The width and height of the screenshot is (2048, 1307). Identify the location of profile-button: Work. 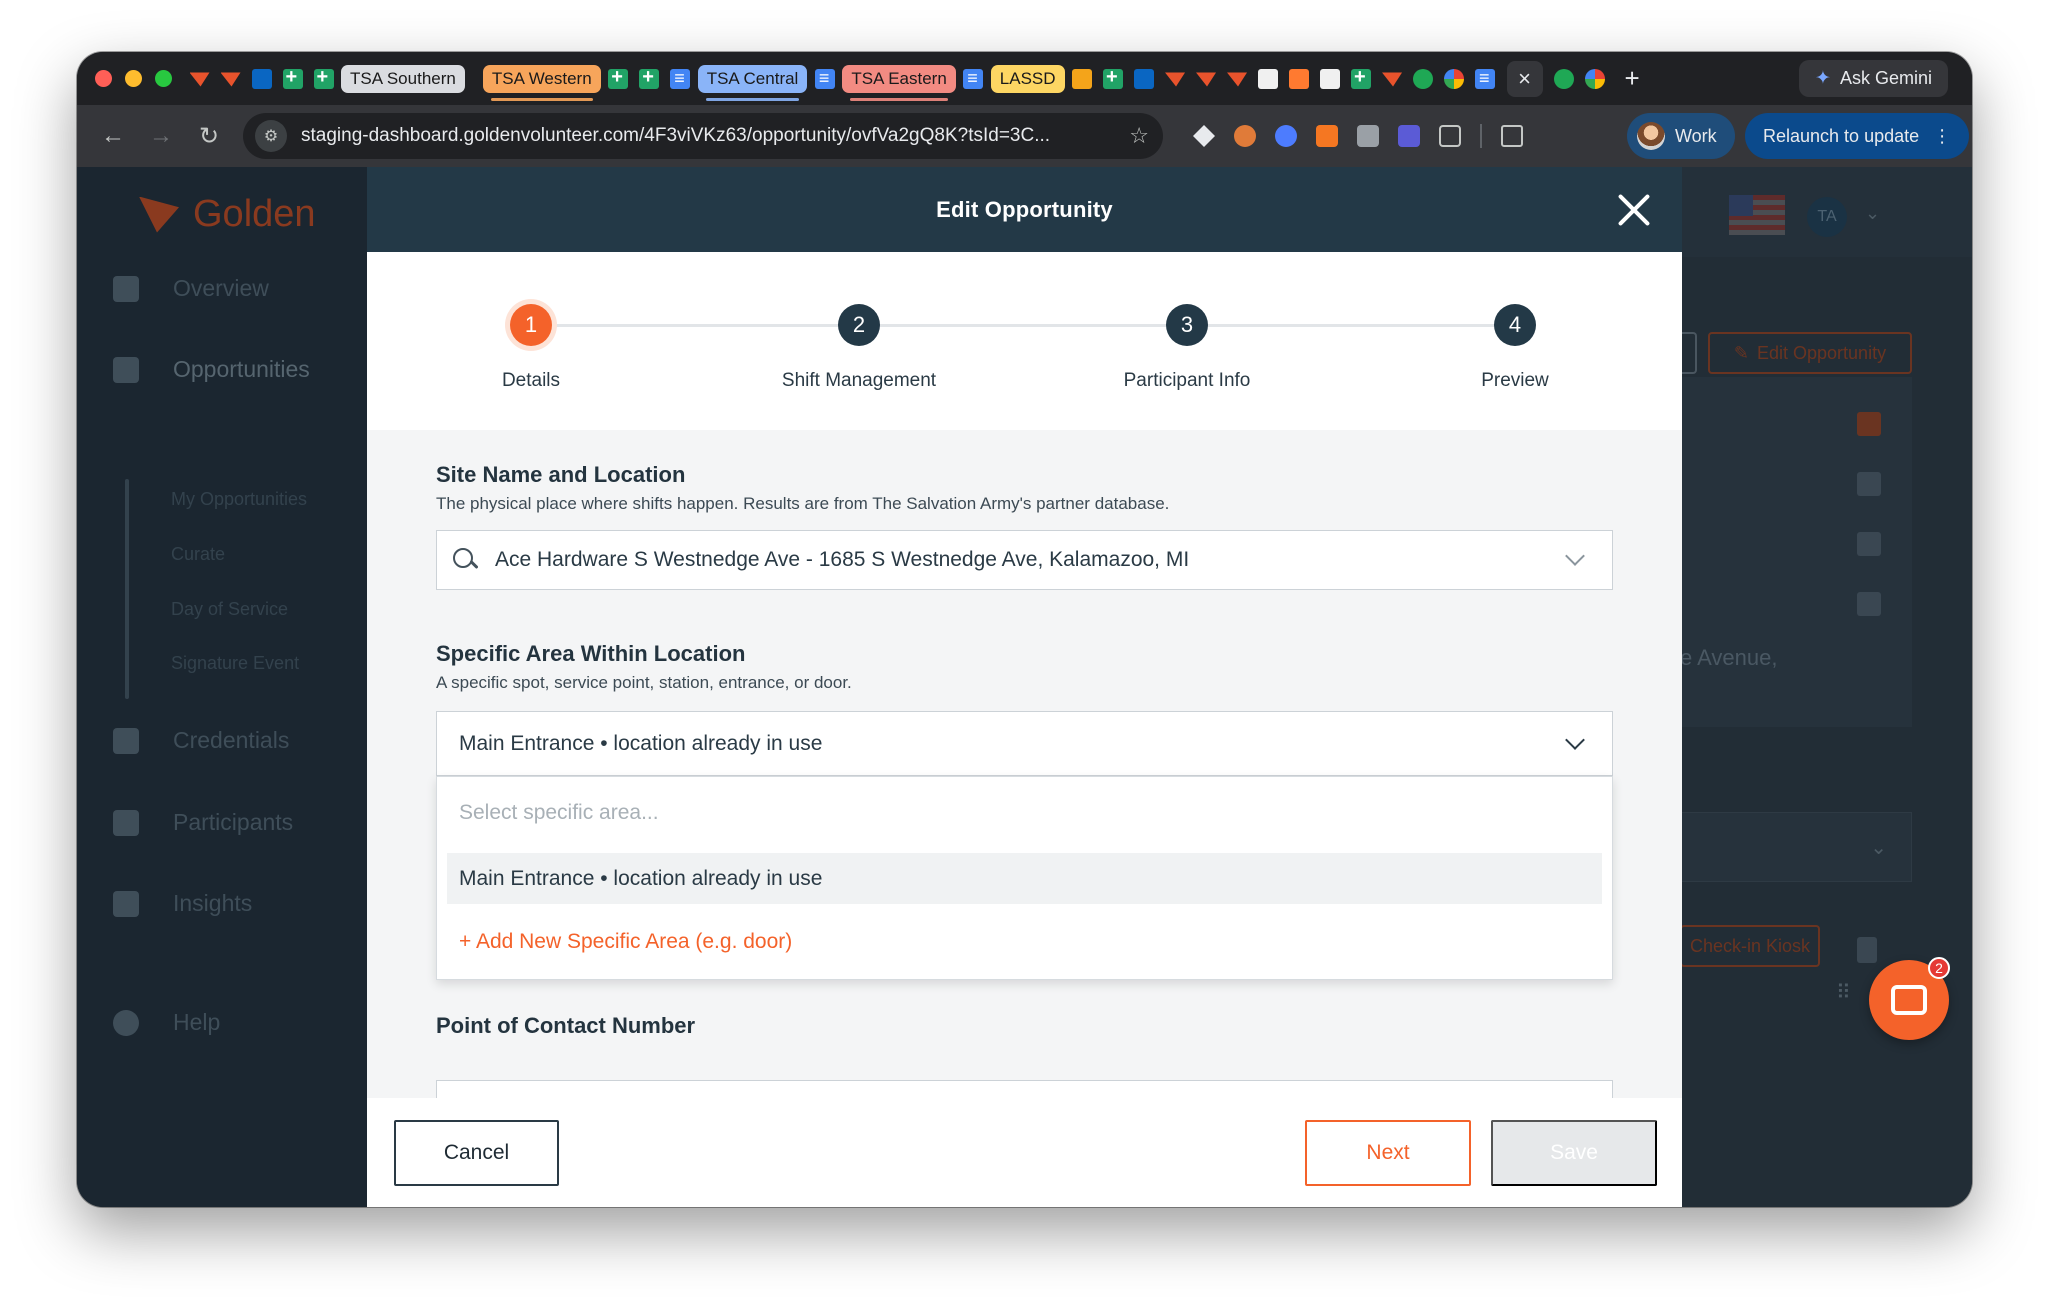
(1681, 136).